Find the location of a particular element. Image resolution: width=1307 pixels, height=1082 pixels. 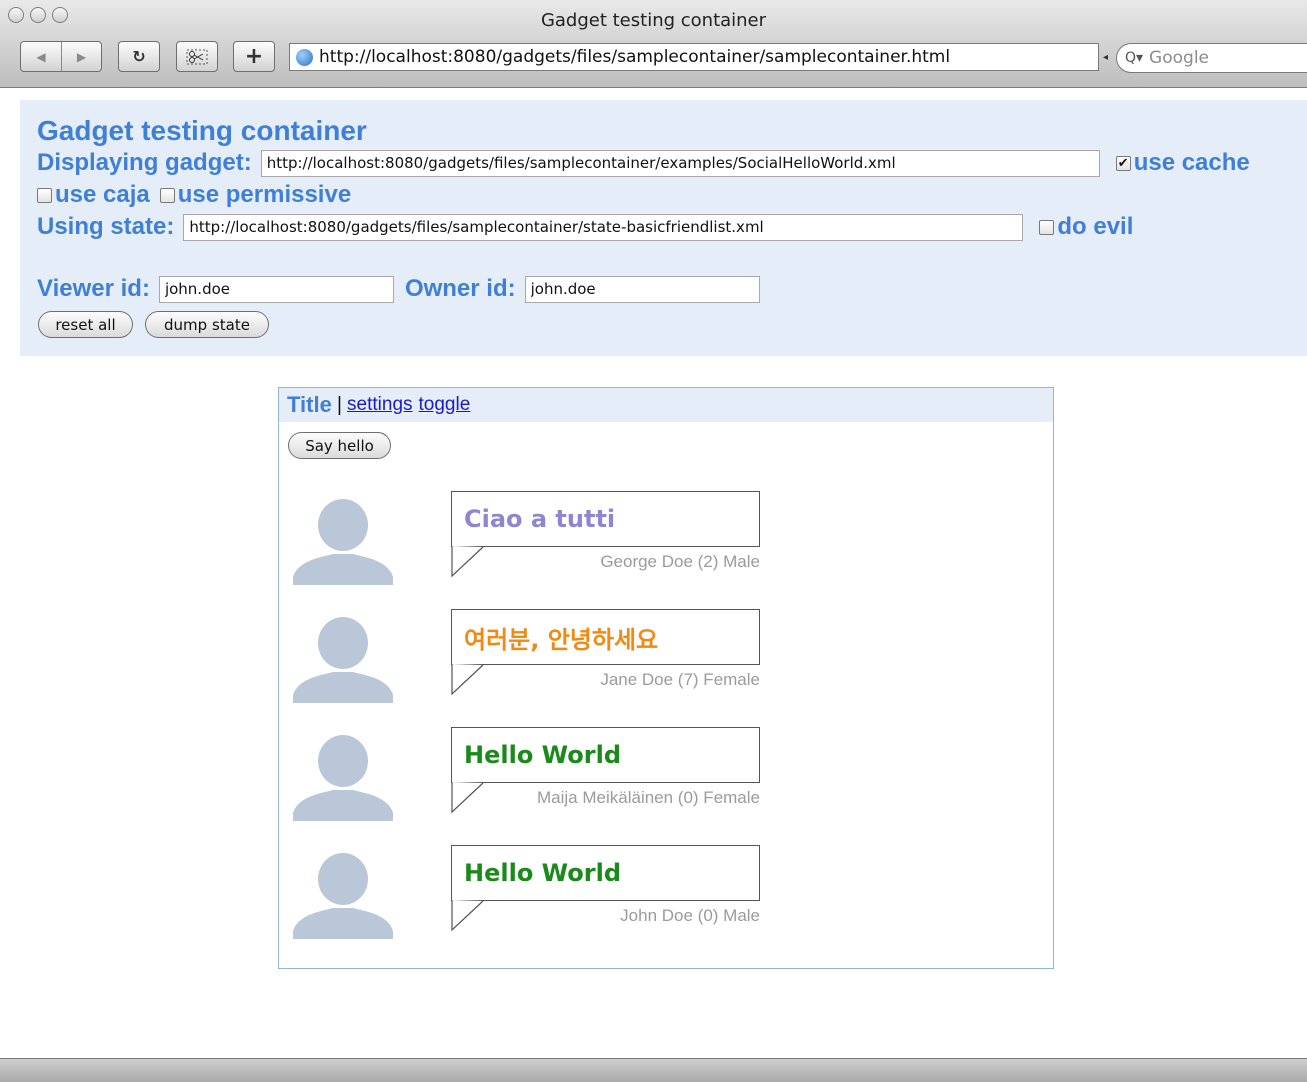

back-forward-buttons: ◀ ▶ is located at coordinates (61, 56).